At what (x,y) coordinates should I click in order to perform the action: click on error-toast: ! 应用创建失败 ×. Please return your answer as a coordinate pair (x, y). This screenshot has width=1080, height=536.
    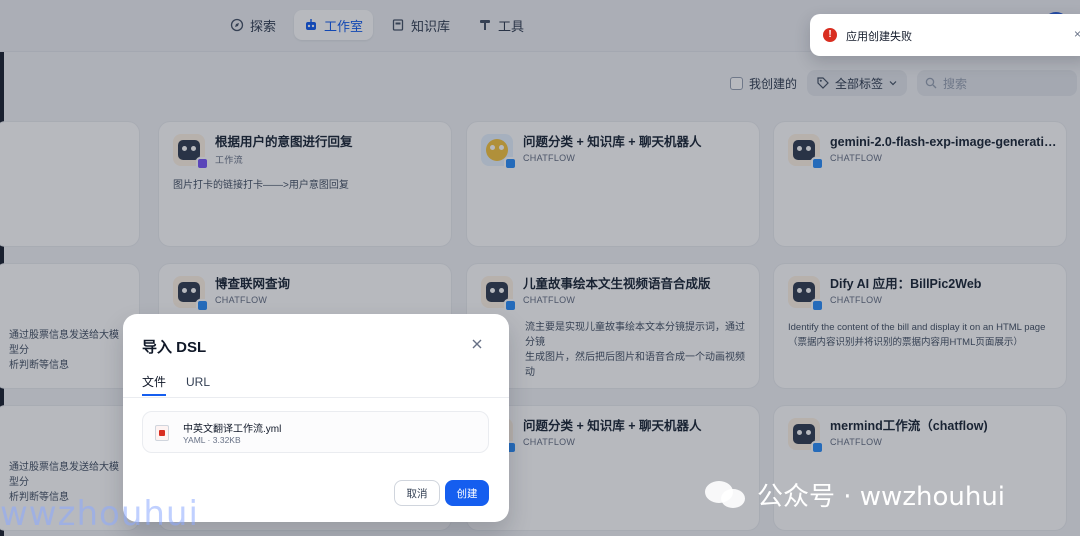
    Looking at the image, I should click on (945, 35).